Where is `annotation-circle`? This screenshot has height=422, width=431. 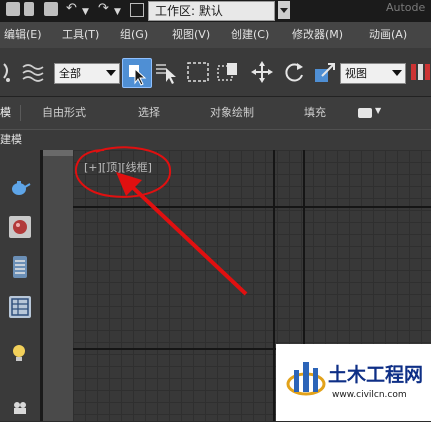 annotation-circle is located at coordinates (123, 172).